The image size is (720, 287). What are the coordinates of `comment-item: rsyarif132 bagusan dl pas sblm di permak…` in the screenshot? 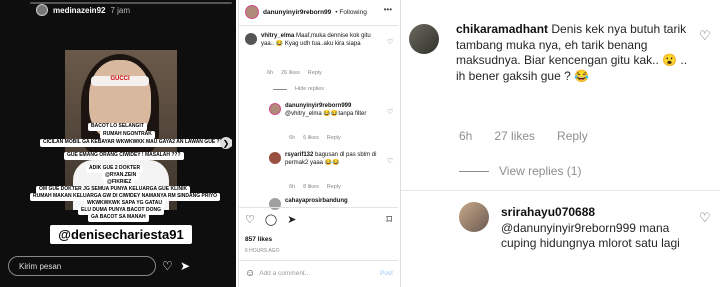 It's located at (326, 160).